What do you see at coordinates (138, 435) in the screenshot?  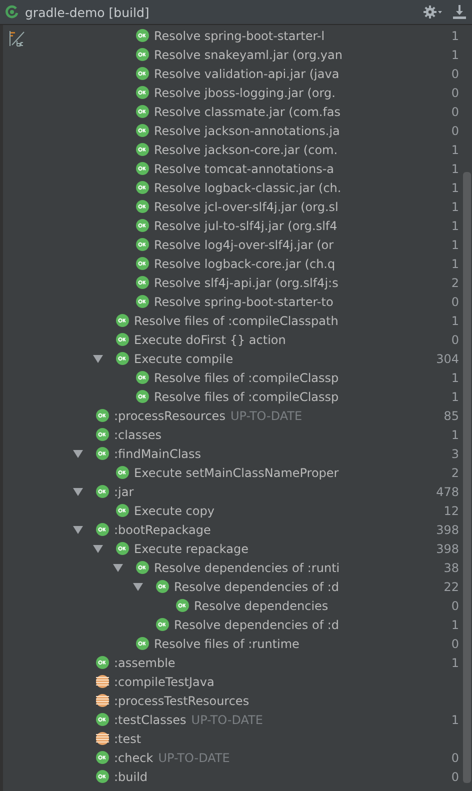 I see `task-name: :classes` at bounding box center [138, 435].